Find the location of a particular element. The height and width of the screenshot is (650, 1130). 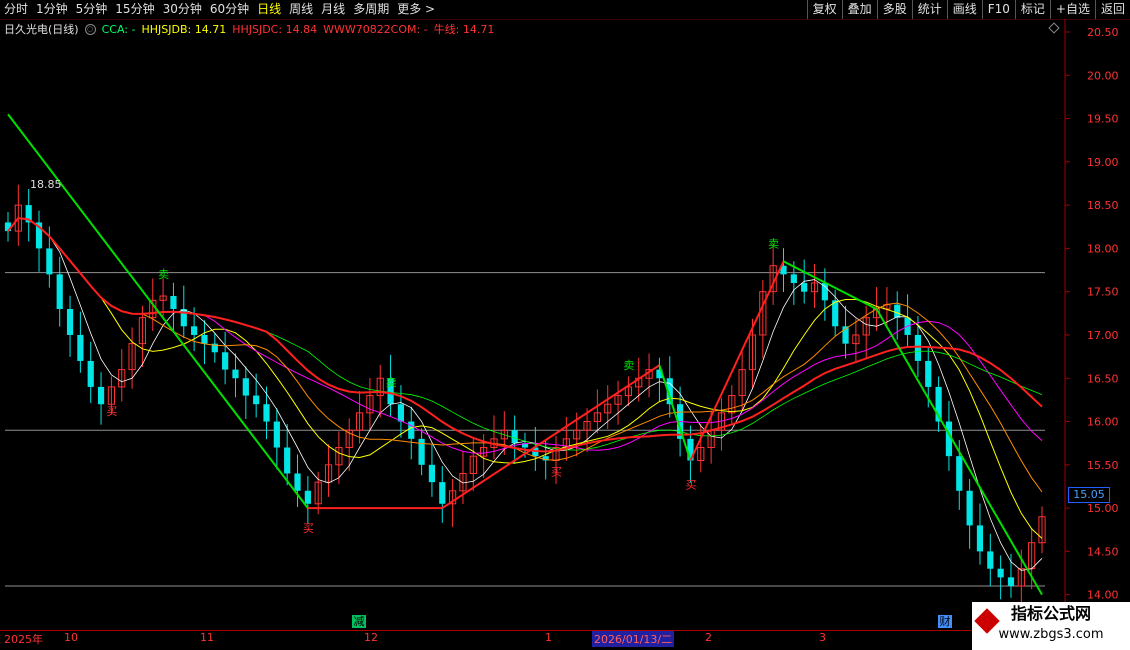

y-tick-label-13: 14.00 is located at coordinates (1103, 595).